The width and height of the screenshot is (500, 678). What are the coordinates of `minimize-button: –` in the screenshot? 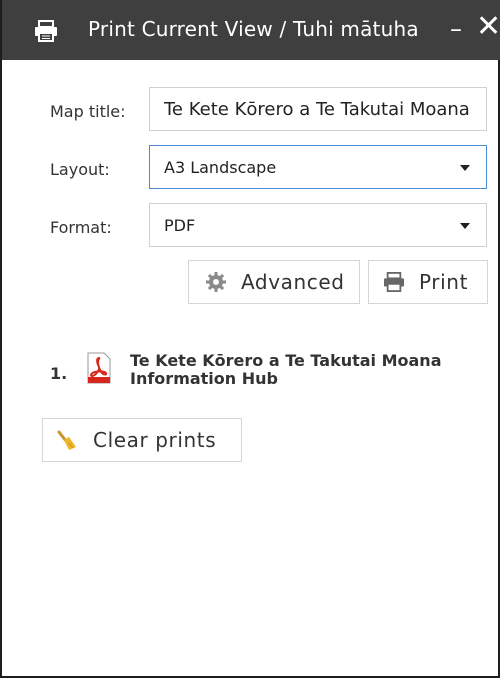 It's located at (456, 29).